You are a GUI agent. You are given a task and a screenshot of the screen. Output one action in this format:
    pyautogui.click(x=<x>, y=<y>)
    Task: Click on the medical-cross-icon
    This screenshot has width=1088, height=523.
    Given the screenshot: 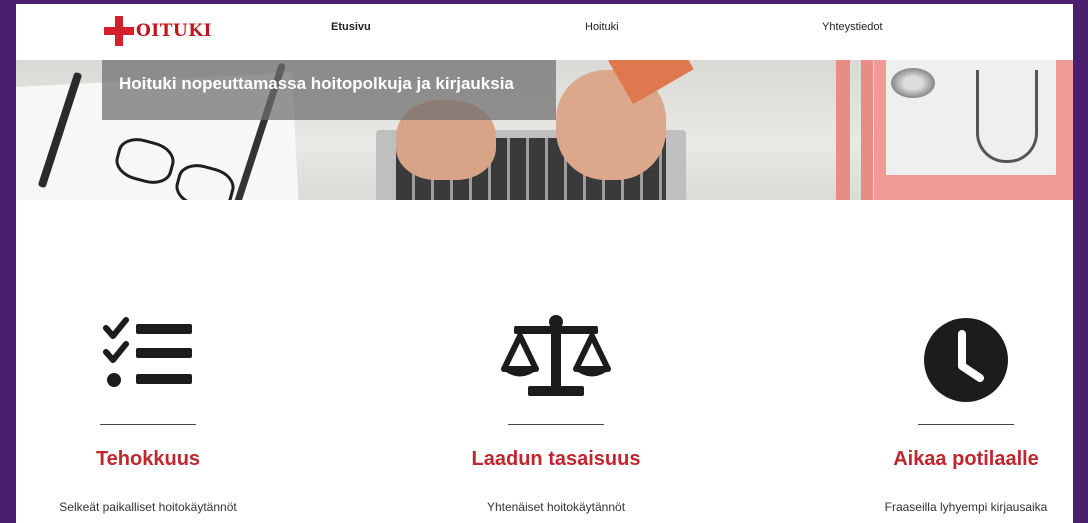 What is the action you would take?
    pyautogui.click(x=119, y=31)
    